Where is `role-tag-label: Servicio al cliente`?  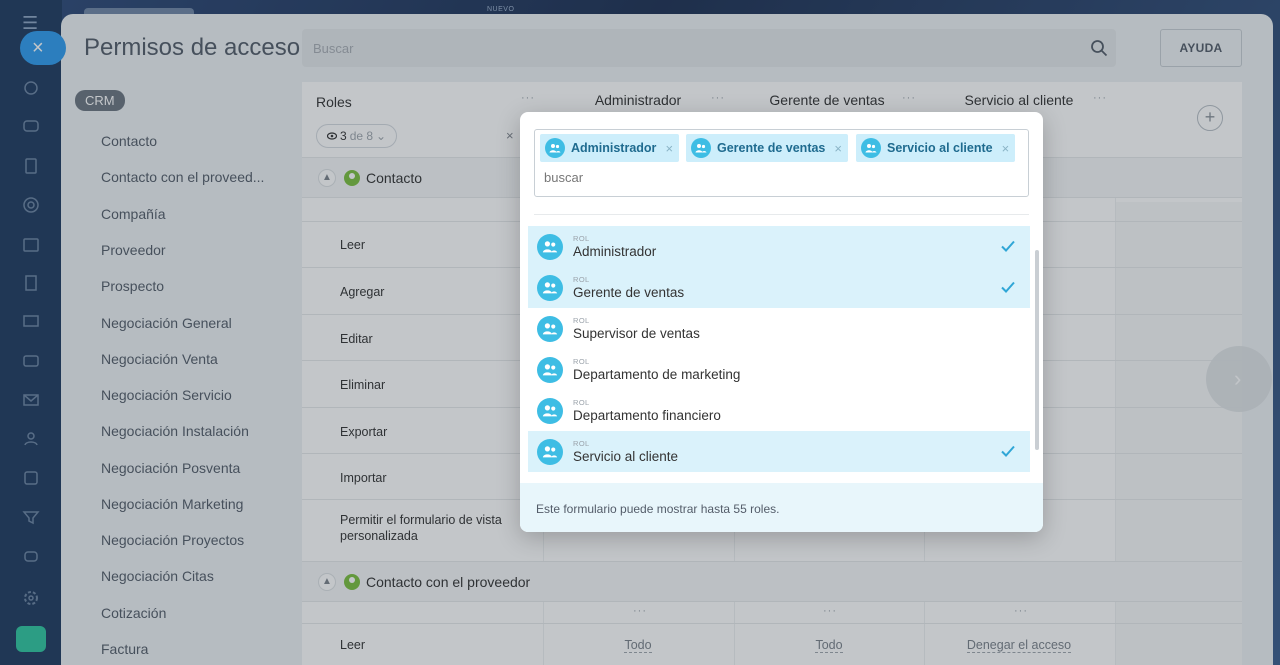
role-tag-label: Servicio al cliente is located at coordinates (940, 148).